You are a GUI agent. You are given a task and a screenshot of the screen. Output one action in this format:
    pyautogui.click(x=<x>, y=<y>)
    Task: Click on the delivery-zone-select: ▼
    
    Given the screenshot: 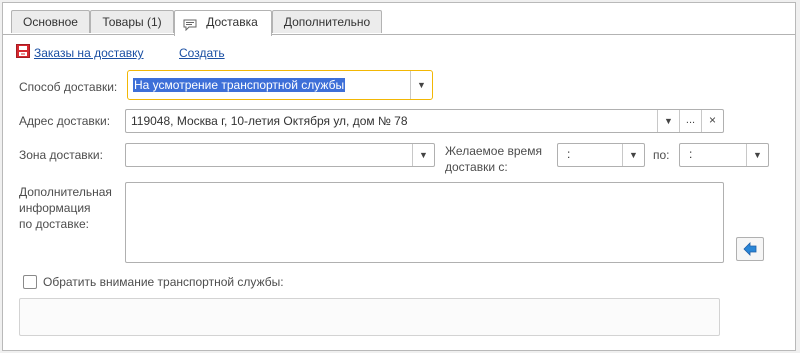 What is the action you would take?
    pyautogui.click(x=280, y=155)
    